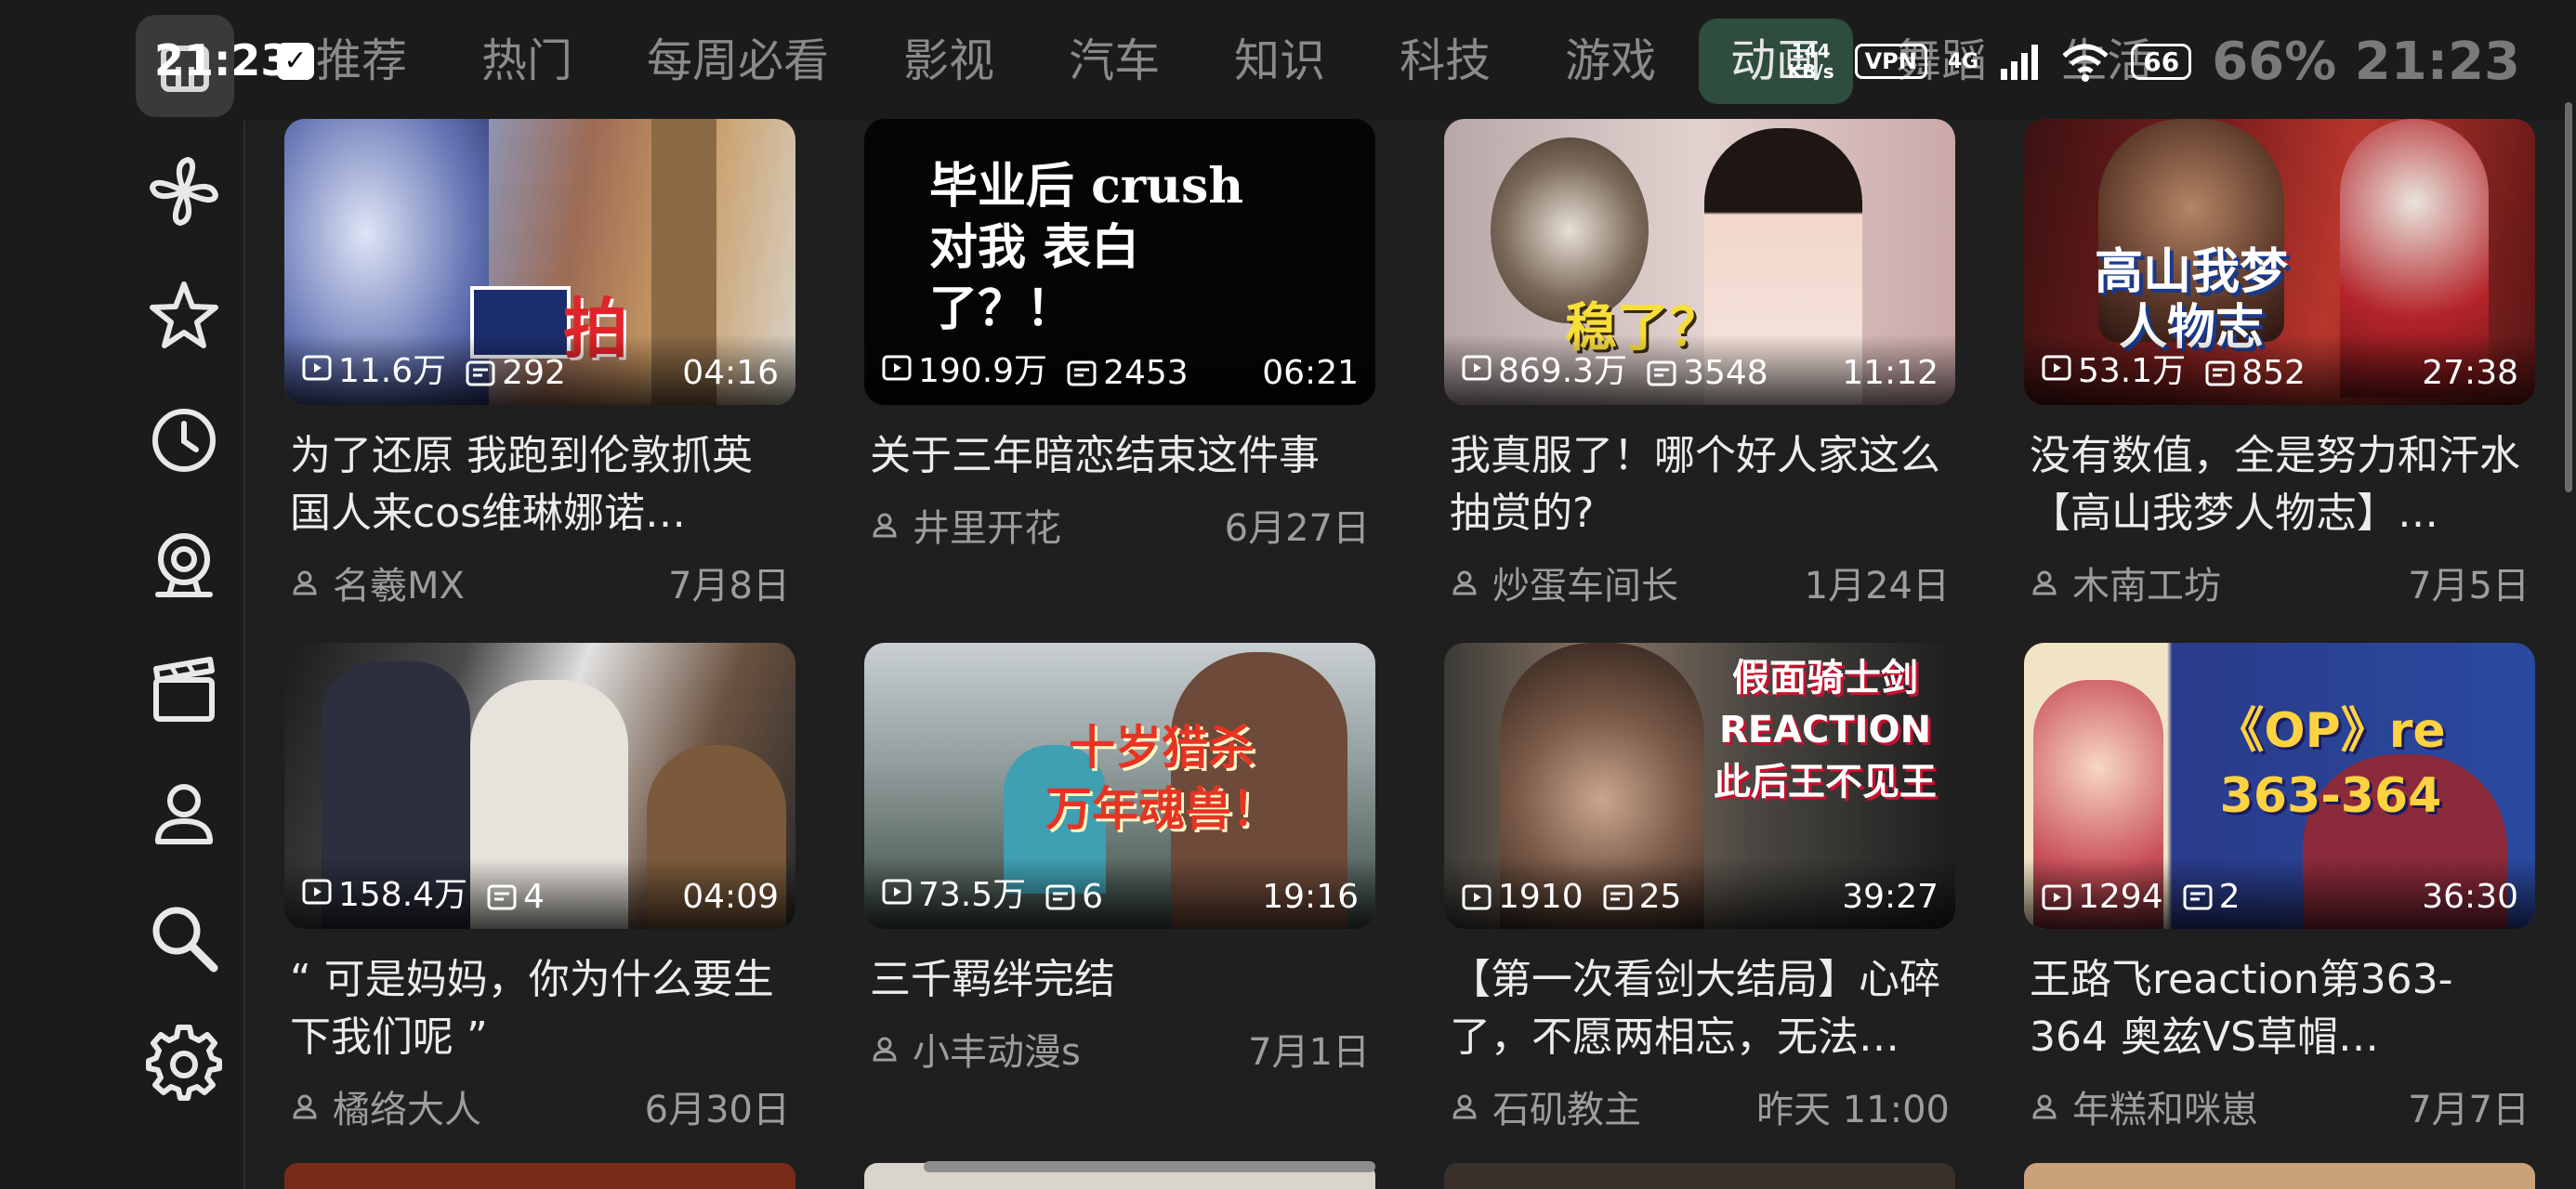 The width and height of the screenshot is (2576, 1189). Describe the element at coordinates (1585, 587) in the screenshot. I see `uploader-name: 炒蛋车间长` at that location.